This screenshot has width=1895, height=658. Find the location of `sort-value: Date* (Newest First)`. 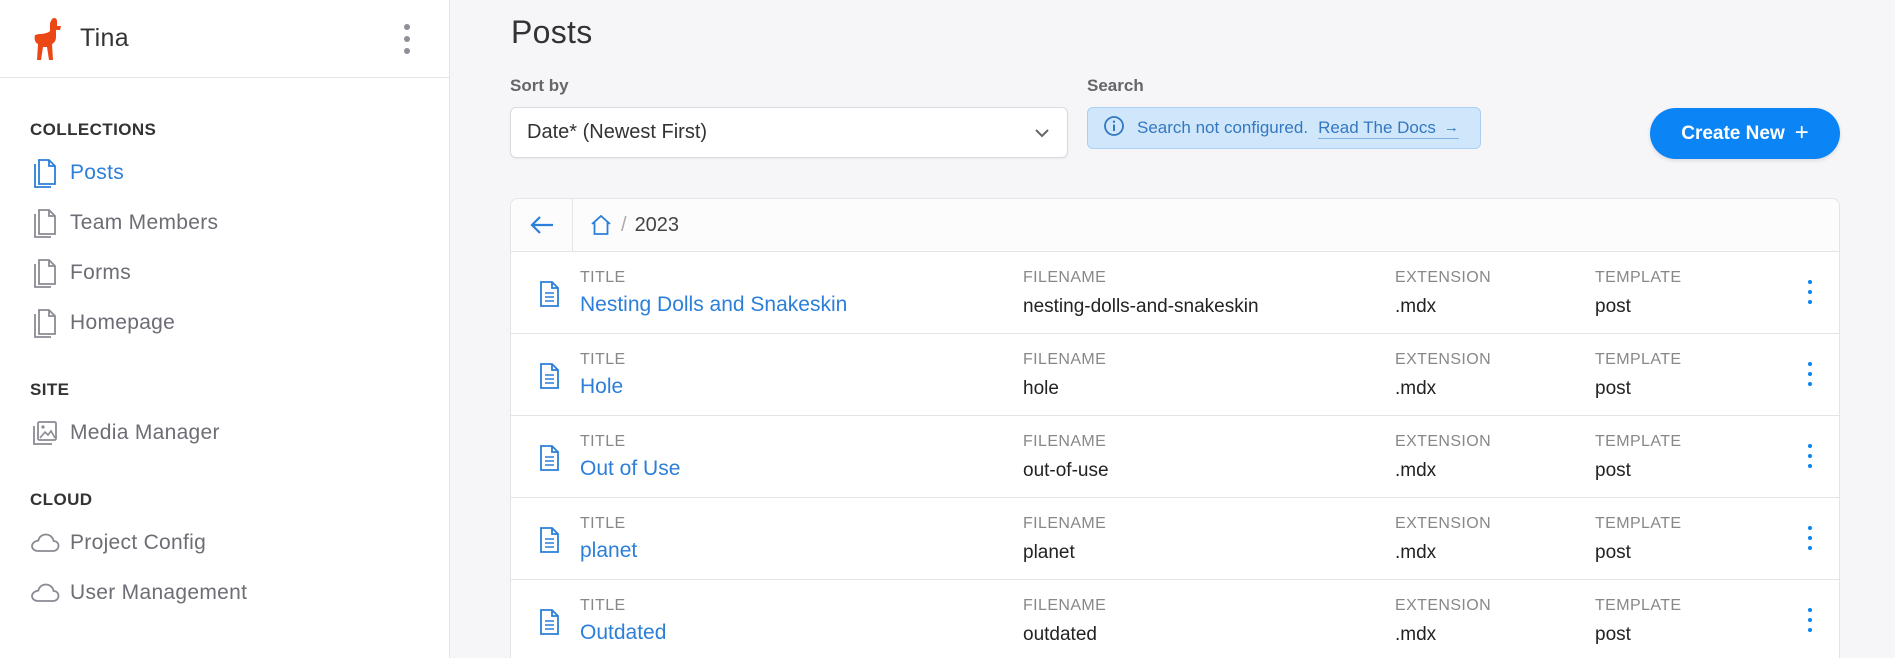

sort-value: Date* (Newest First) is located at coordinates (617, 132).